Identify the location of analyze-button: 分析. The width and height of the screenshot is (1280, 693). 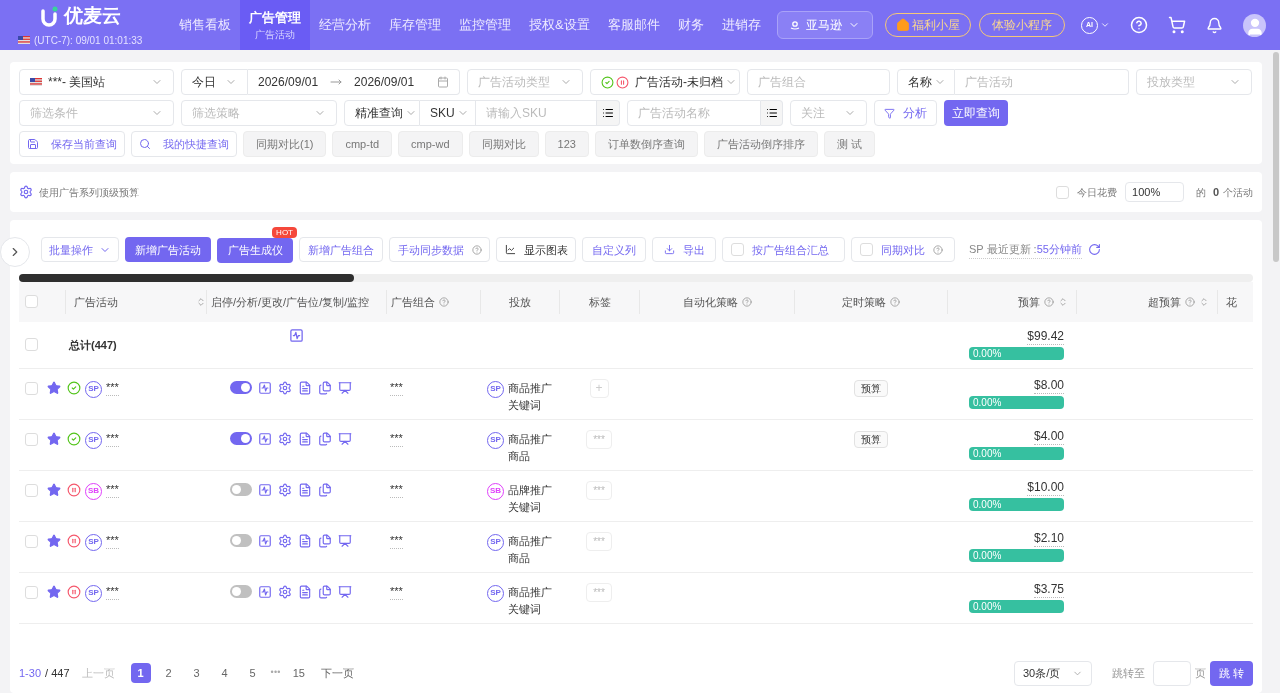
(905, 113).